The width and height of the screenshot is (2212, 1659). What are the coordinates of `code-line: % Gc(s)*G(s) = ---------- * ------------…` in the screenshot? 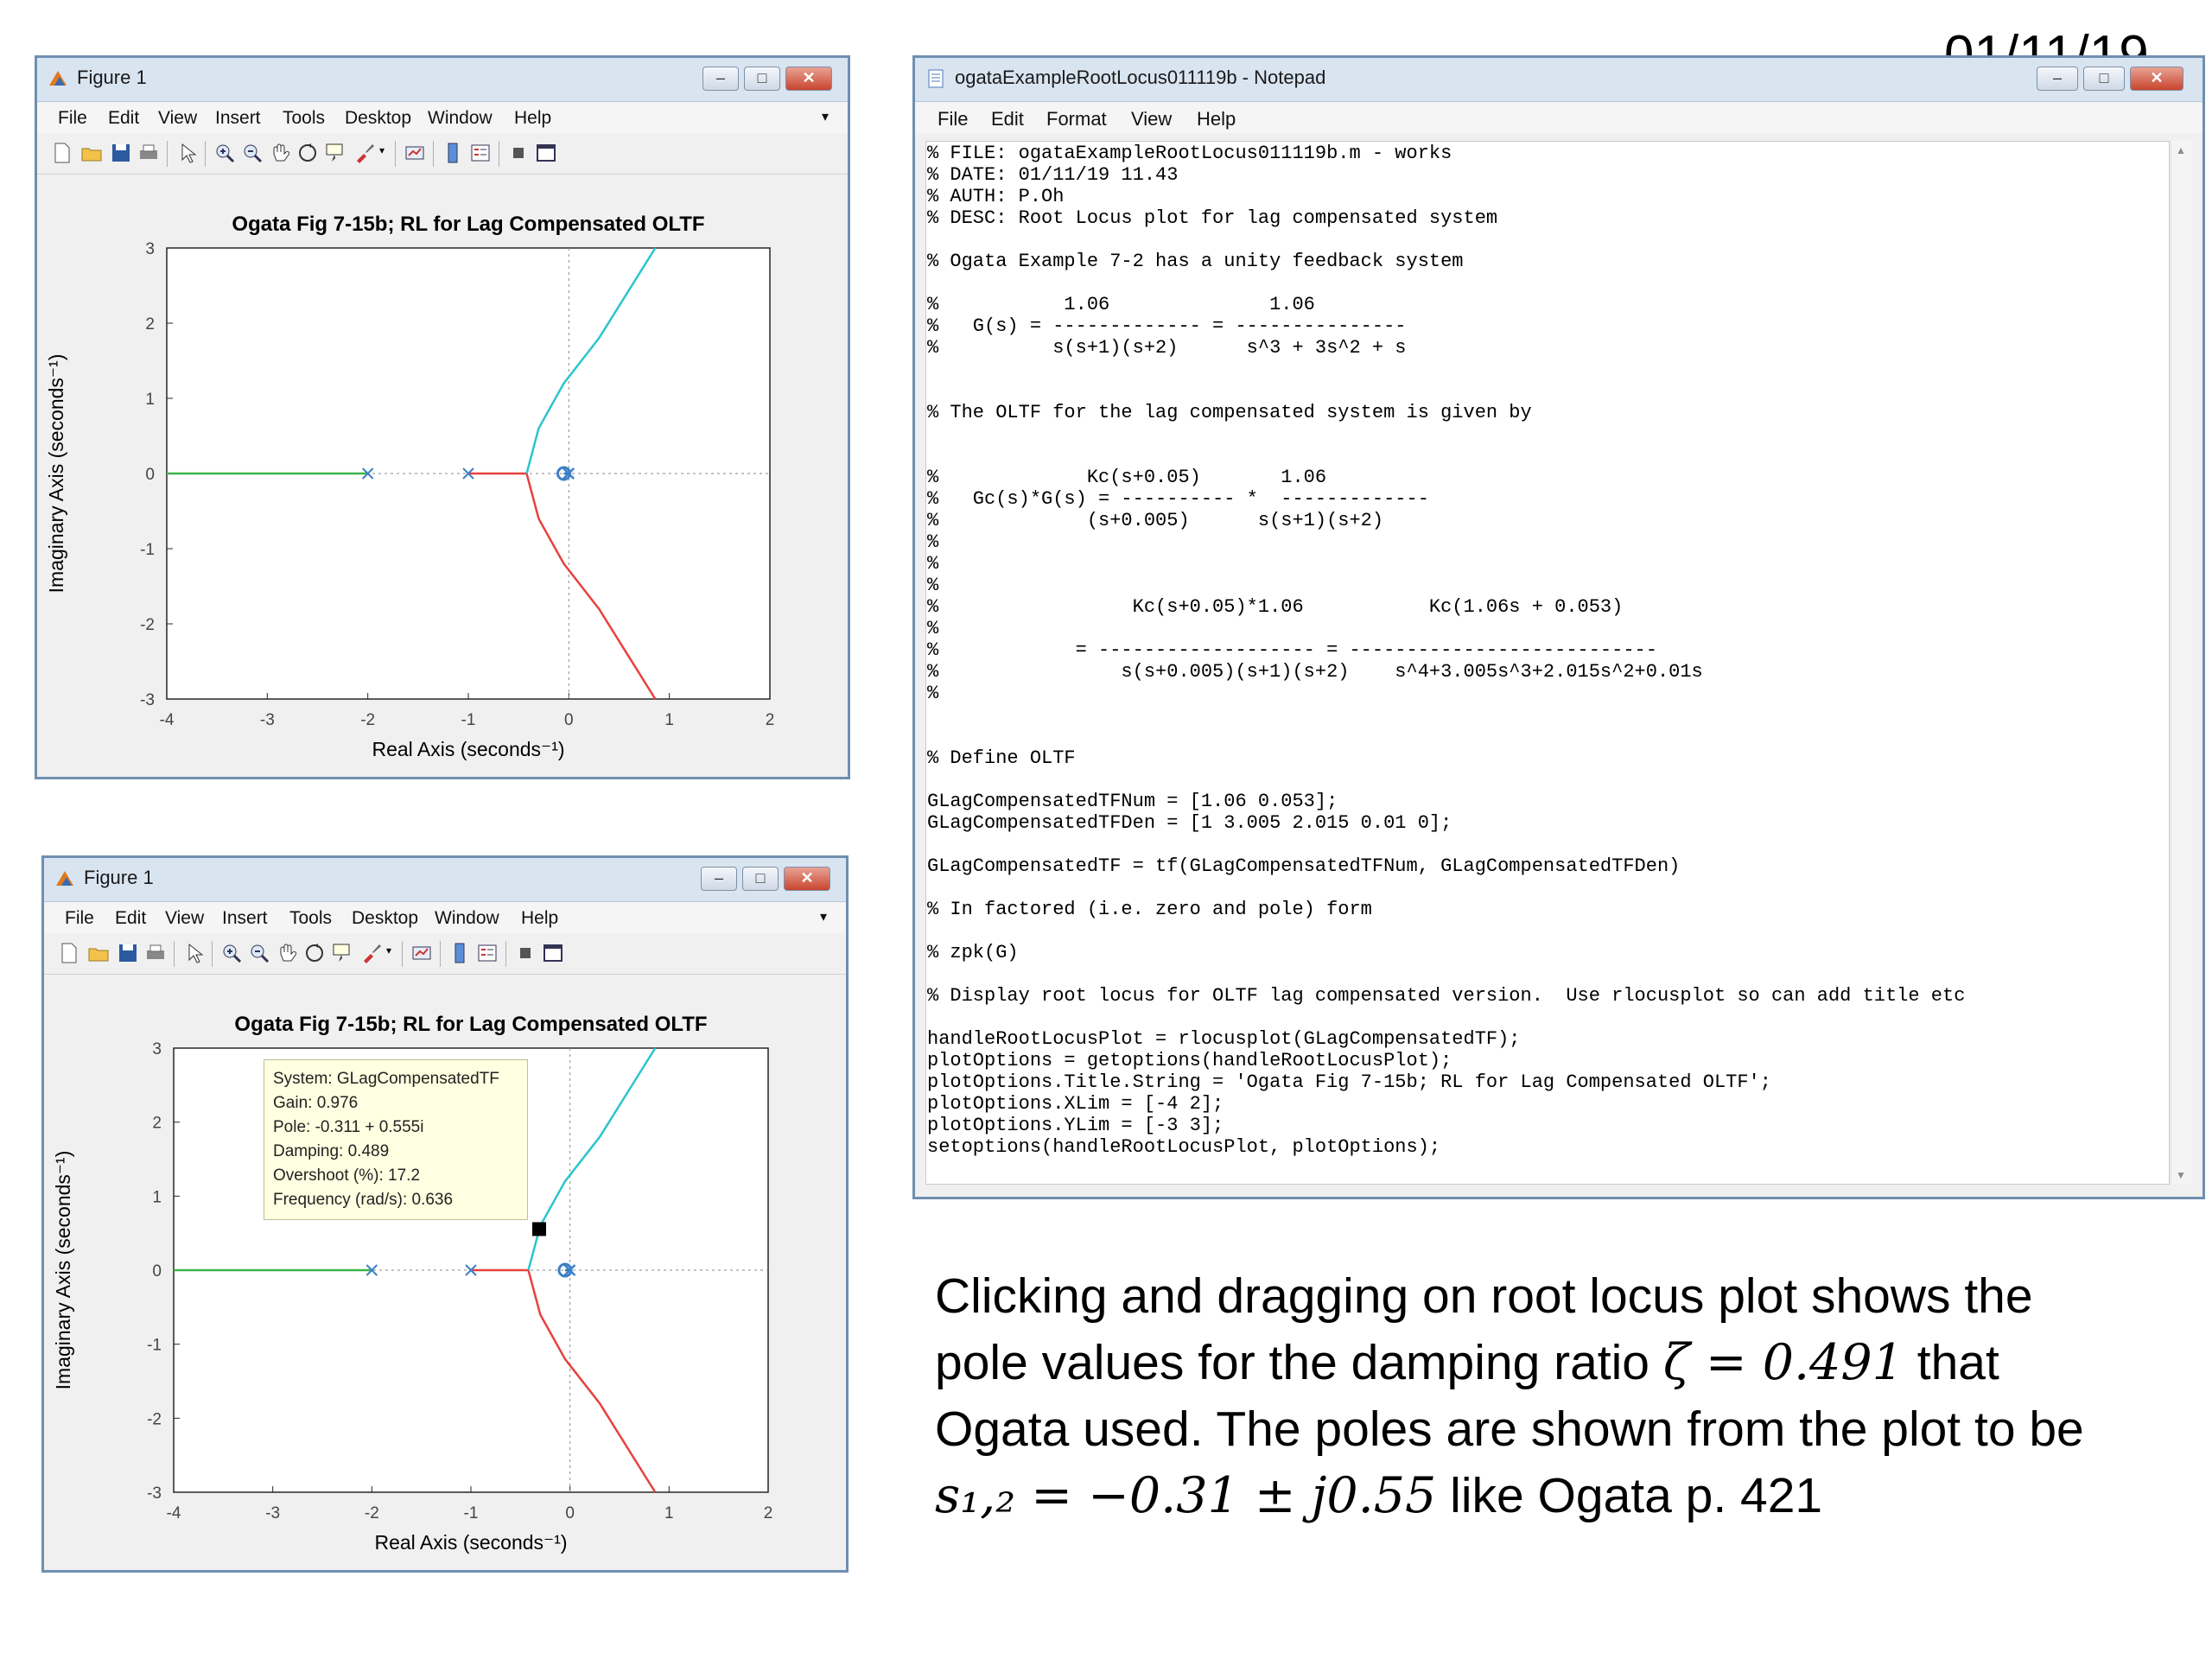 It's located at (1178, 499).